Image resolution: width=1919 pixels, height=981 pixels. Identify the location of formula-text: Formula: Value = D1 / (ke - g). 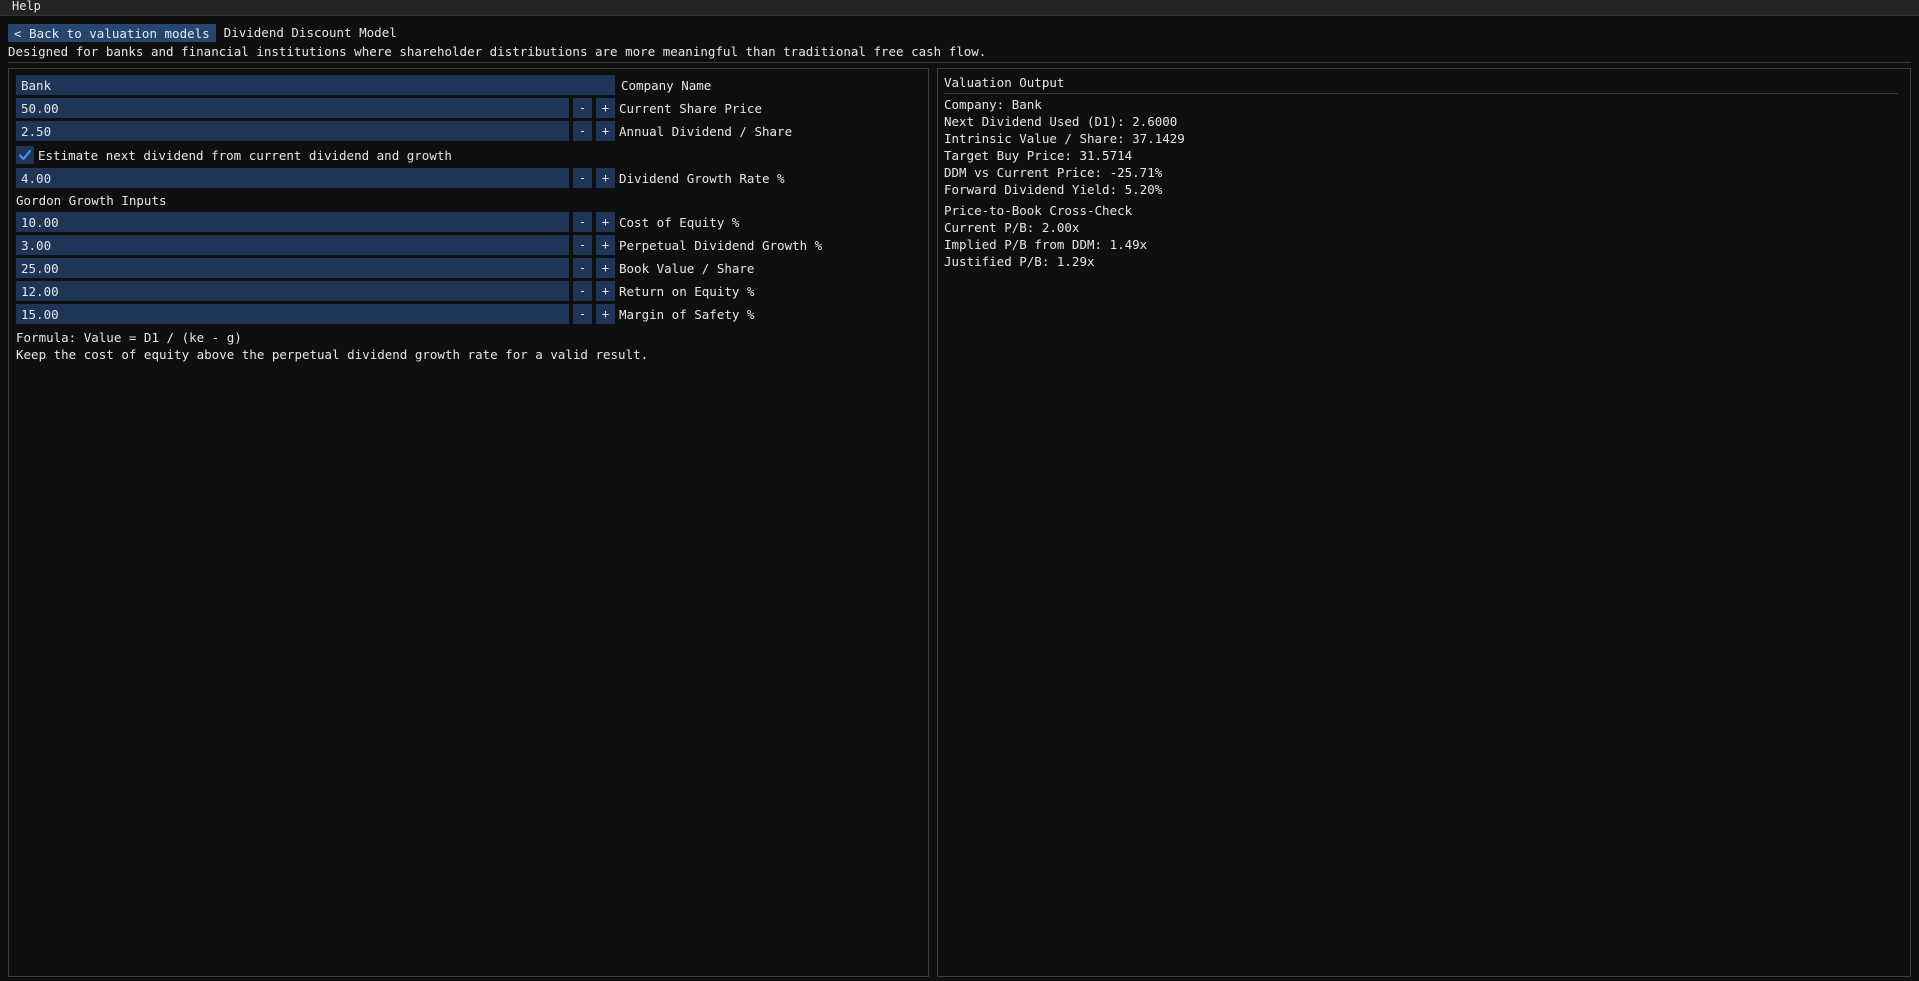
(129, 337).